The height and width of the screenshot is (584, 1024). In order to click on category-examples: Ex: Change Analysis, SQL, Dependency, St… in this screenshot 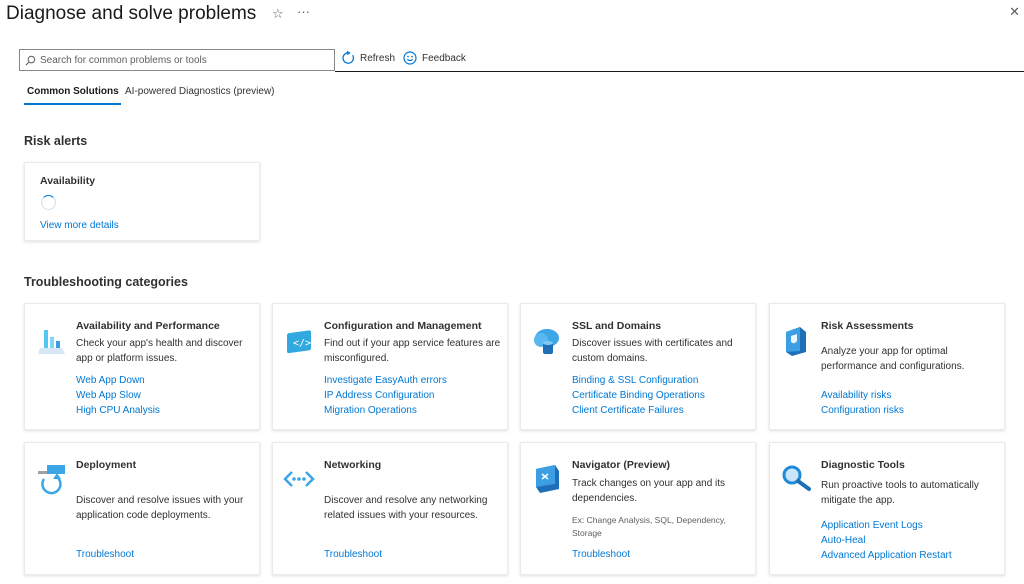, I will do `click(649, 526)`.